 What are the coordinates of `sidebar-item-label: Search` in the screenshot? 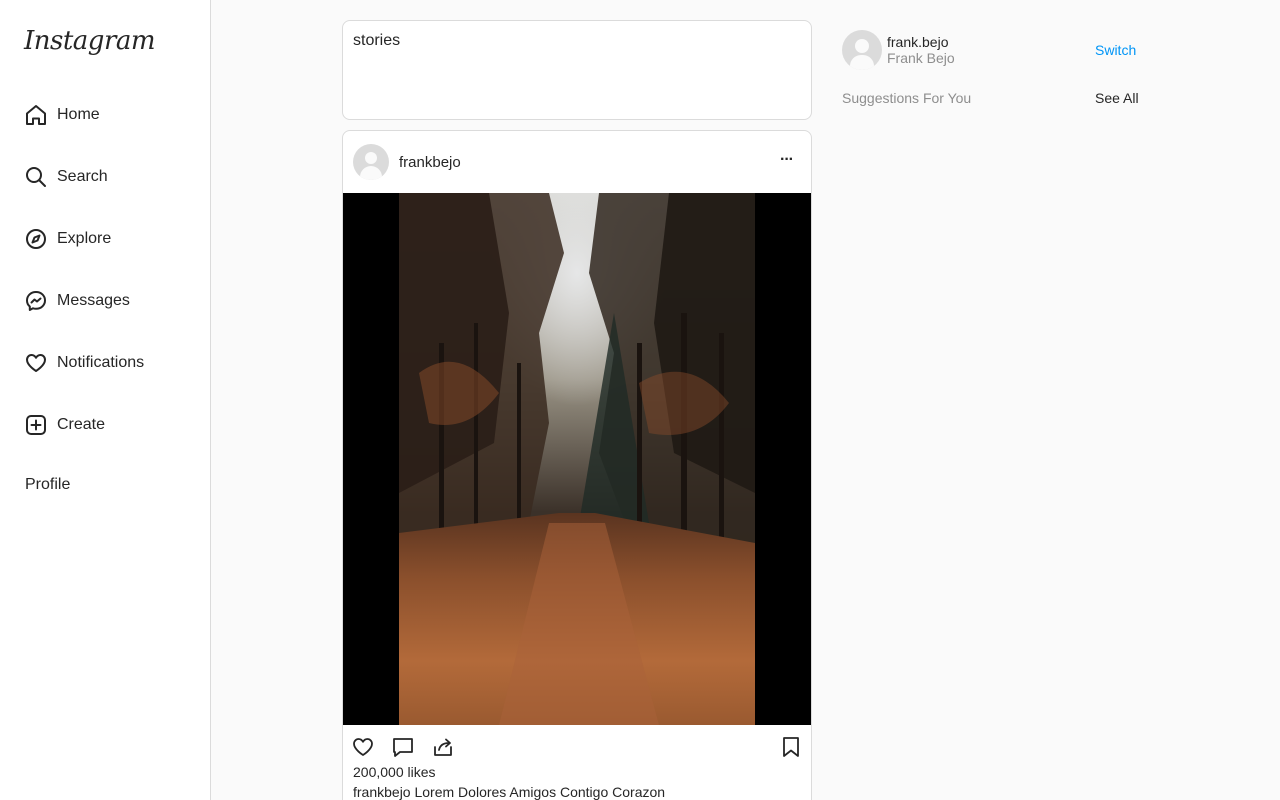 It's located at (82, 176).